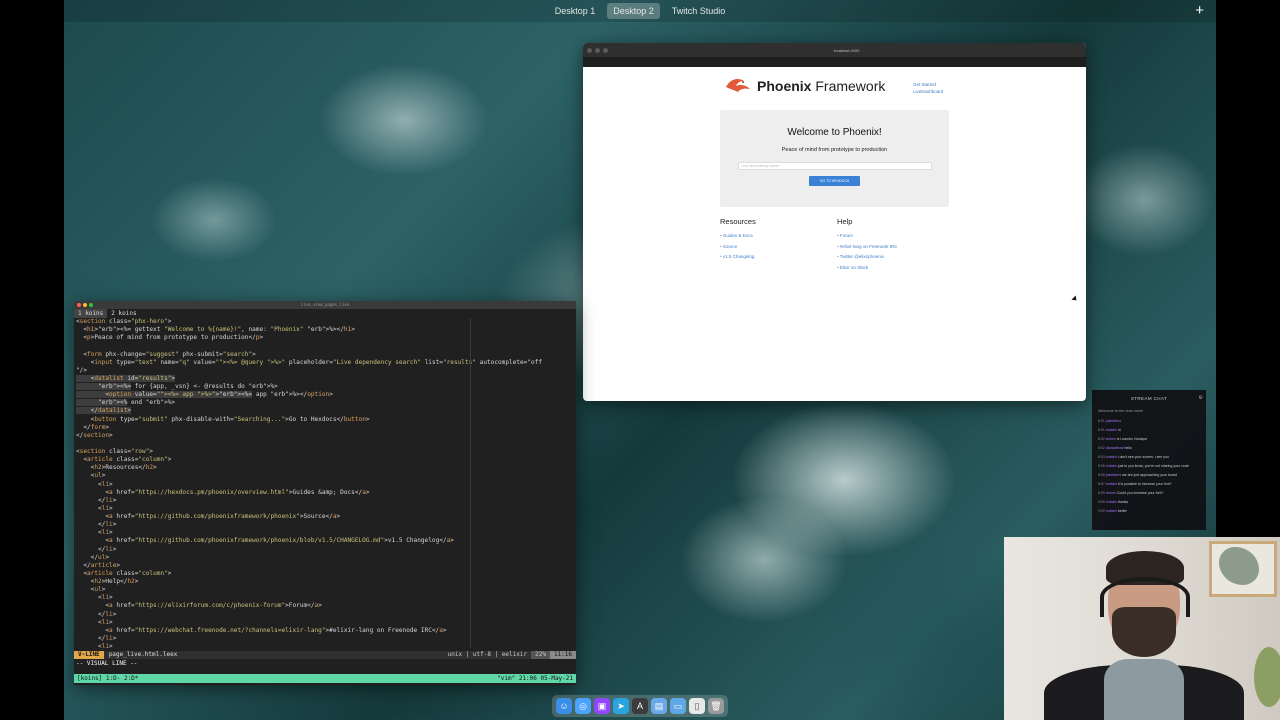  Describe the element at coordinates (738, 221) in the screenshot. I see `resources-heading: Resources` at that location.